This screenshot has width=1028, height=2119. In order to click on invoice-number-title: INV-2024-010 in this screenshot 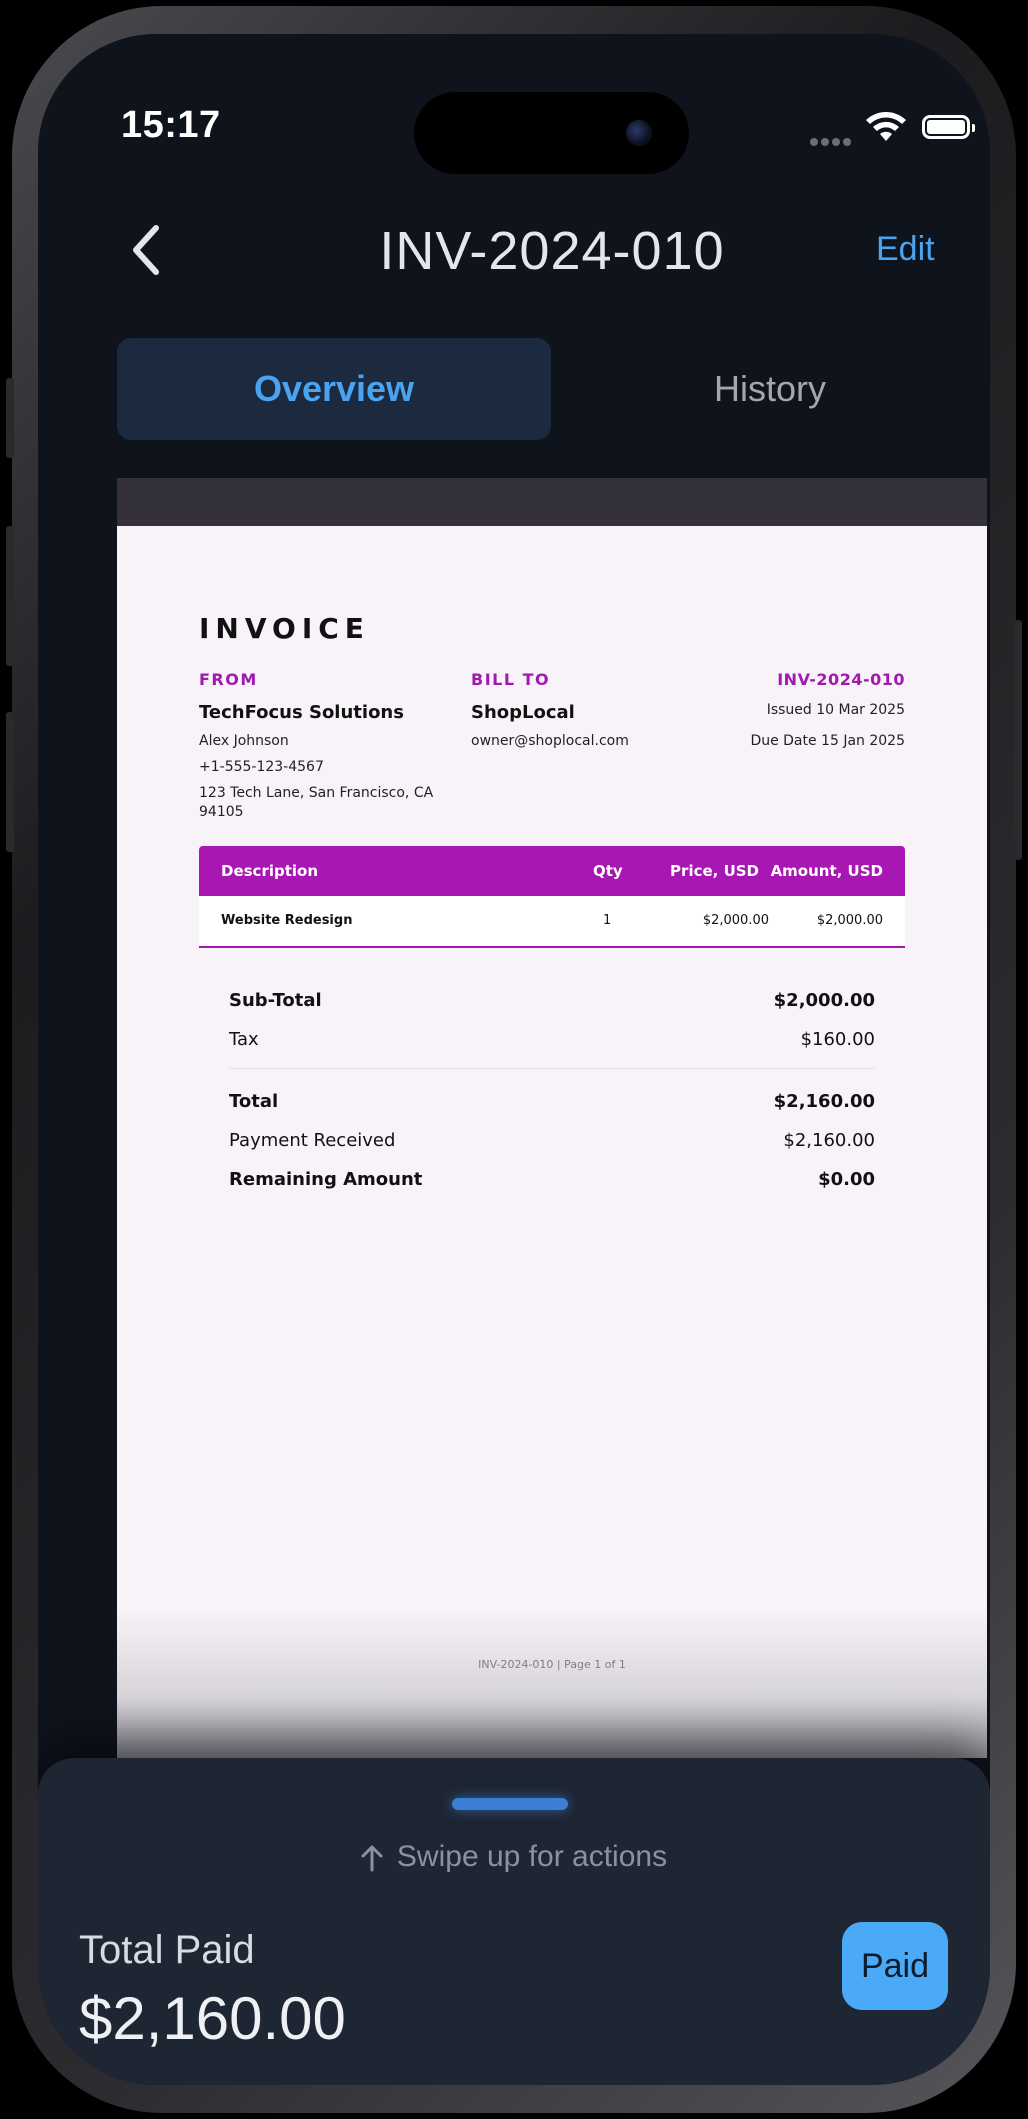, I will do `click(552, 251)`.